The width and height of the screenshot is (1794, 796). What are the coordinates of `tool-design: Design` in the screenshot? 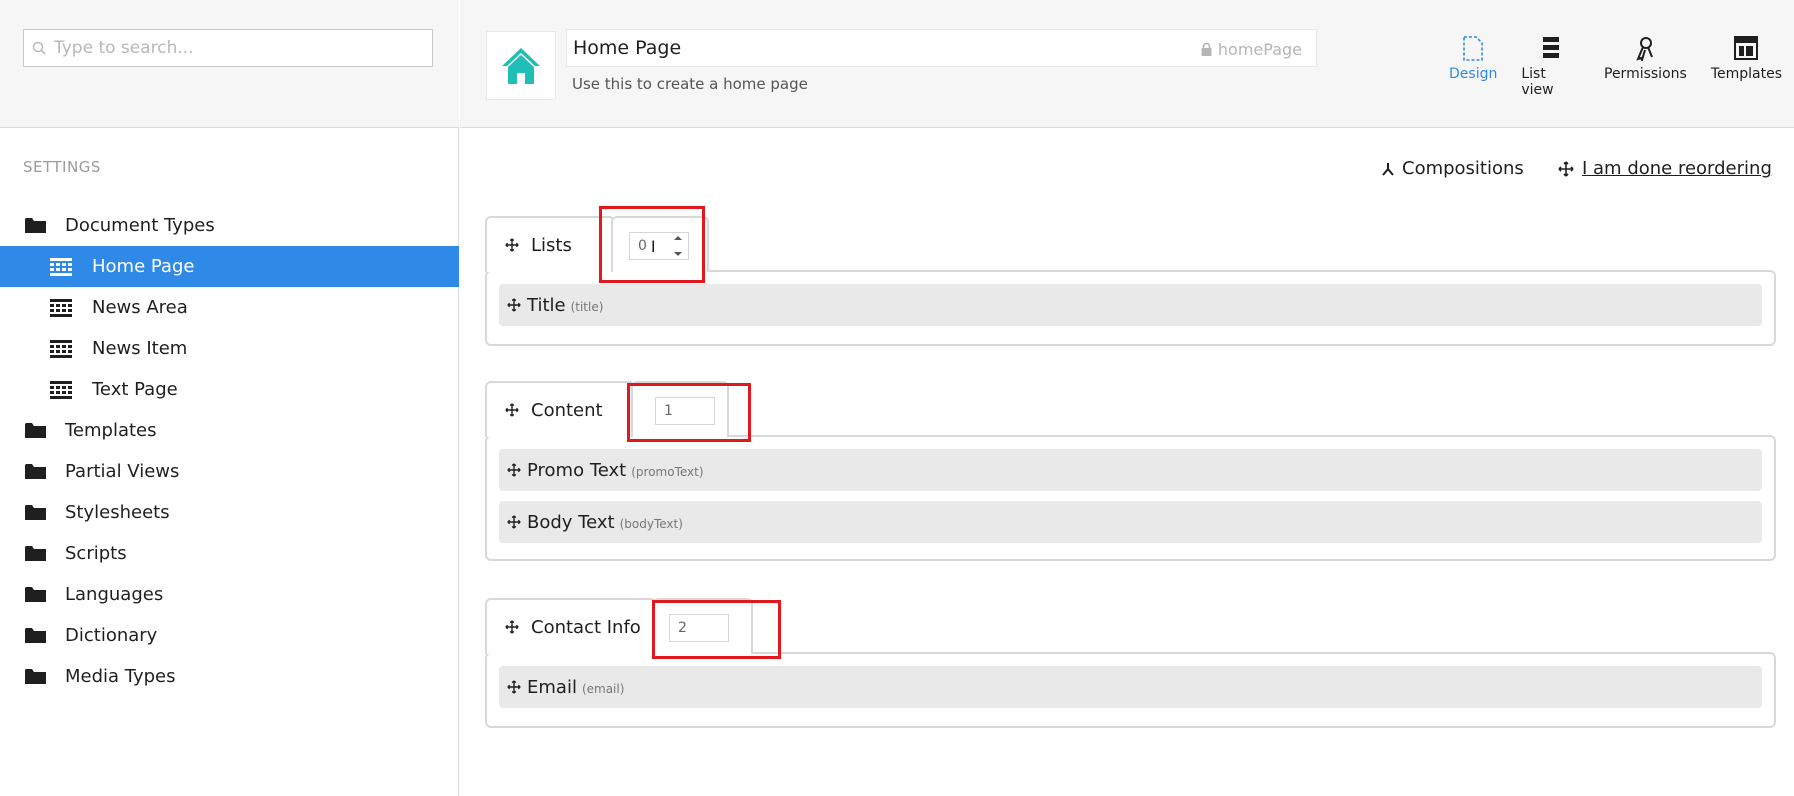 It's located at (1473, 67).